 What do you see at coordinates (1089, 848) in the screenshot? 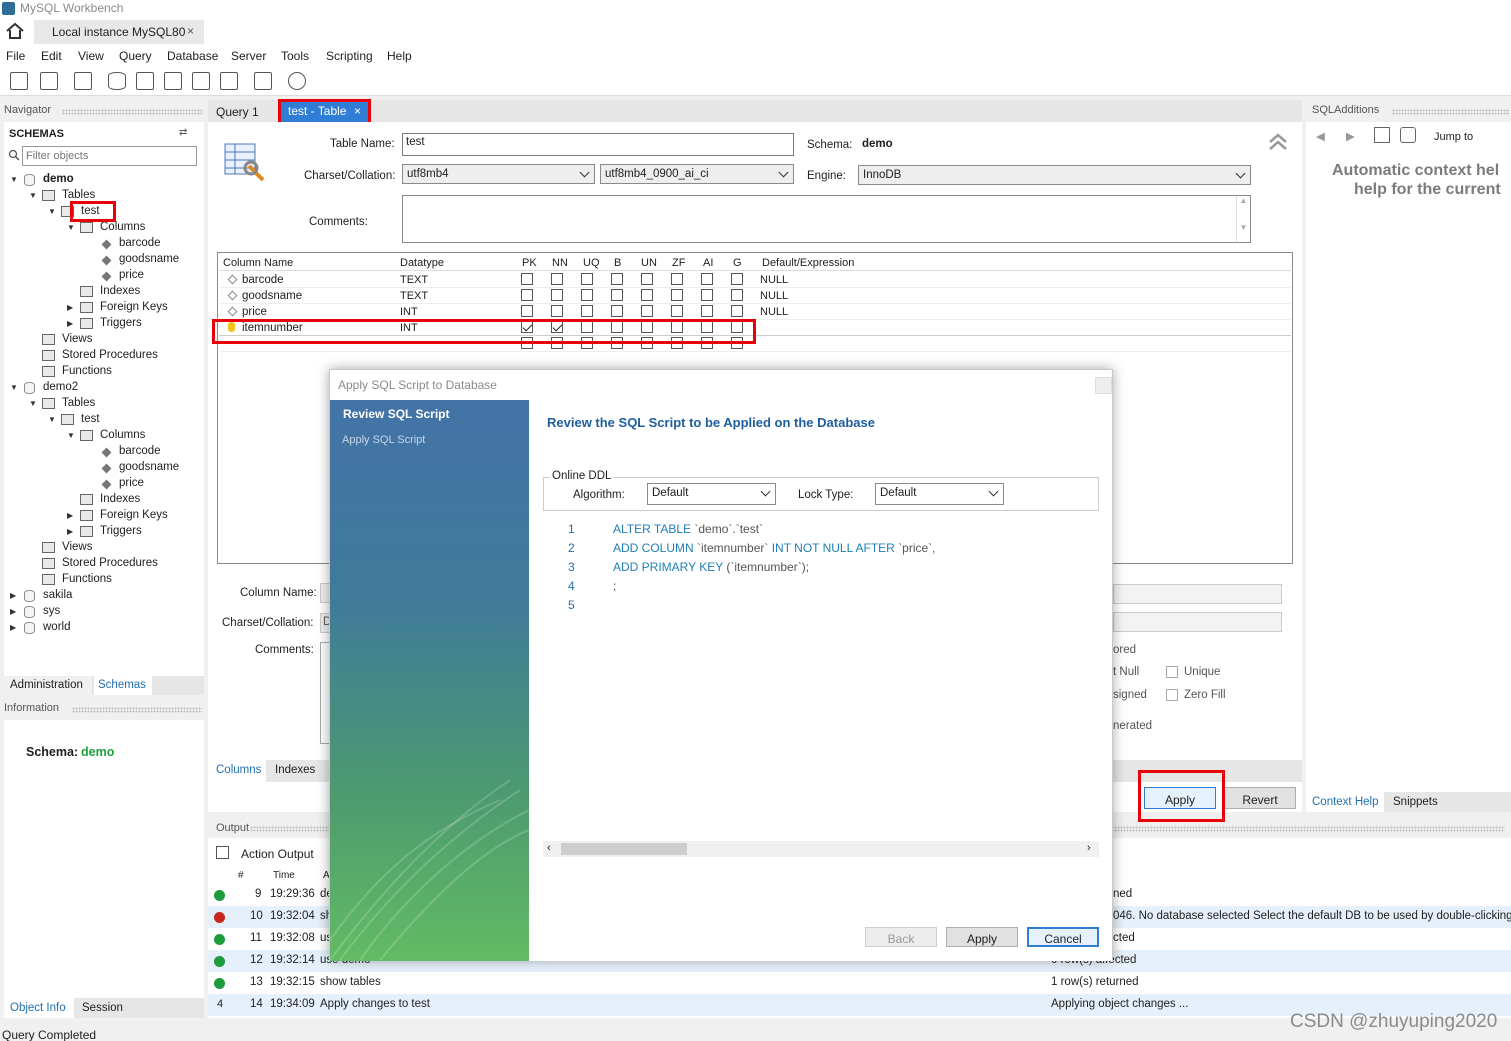
I see `scroll-right-icon: ›` at bounding box center [1089, 848].